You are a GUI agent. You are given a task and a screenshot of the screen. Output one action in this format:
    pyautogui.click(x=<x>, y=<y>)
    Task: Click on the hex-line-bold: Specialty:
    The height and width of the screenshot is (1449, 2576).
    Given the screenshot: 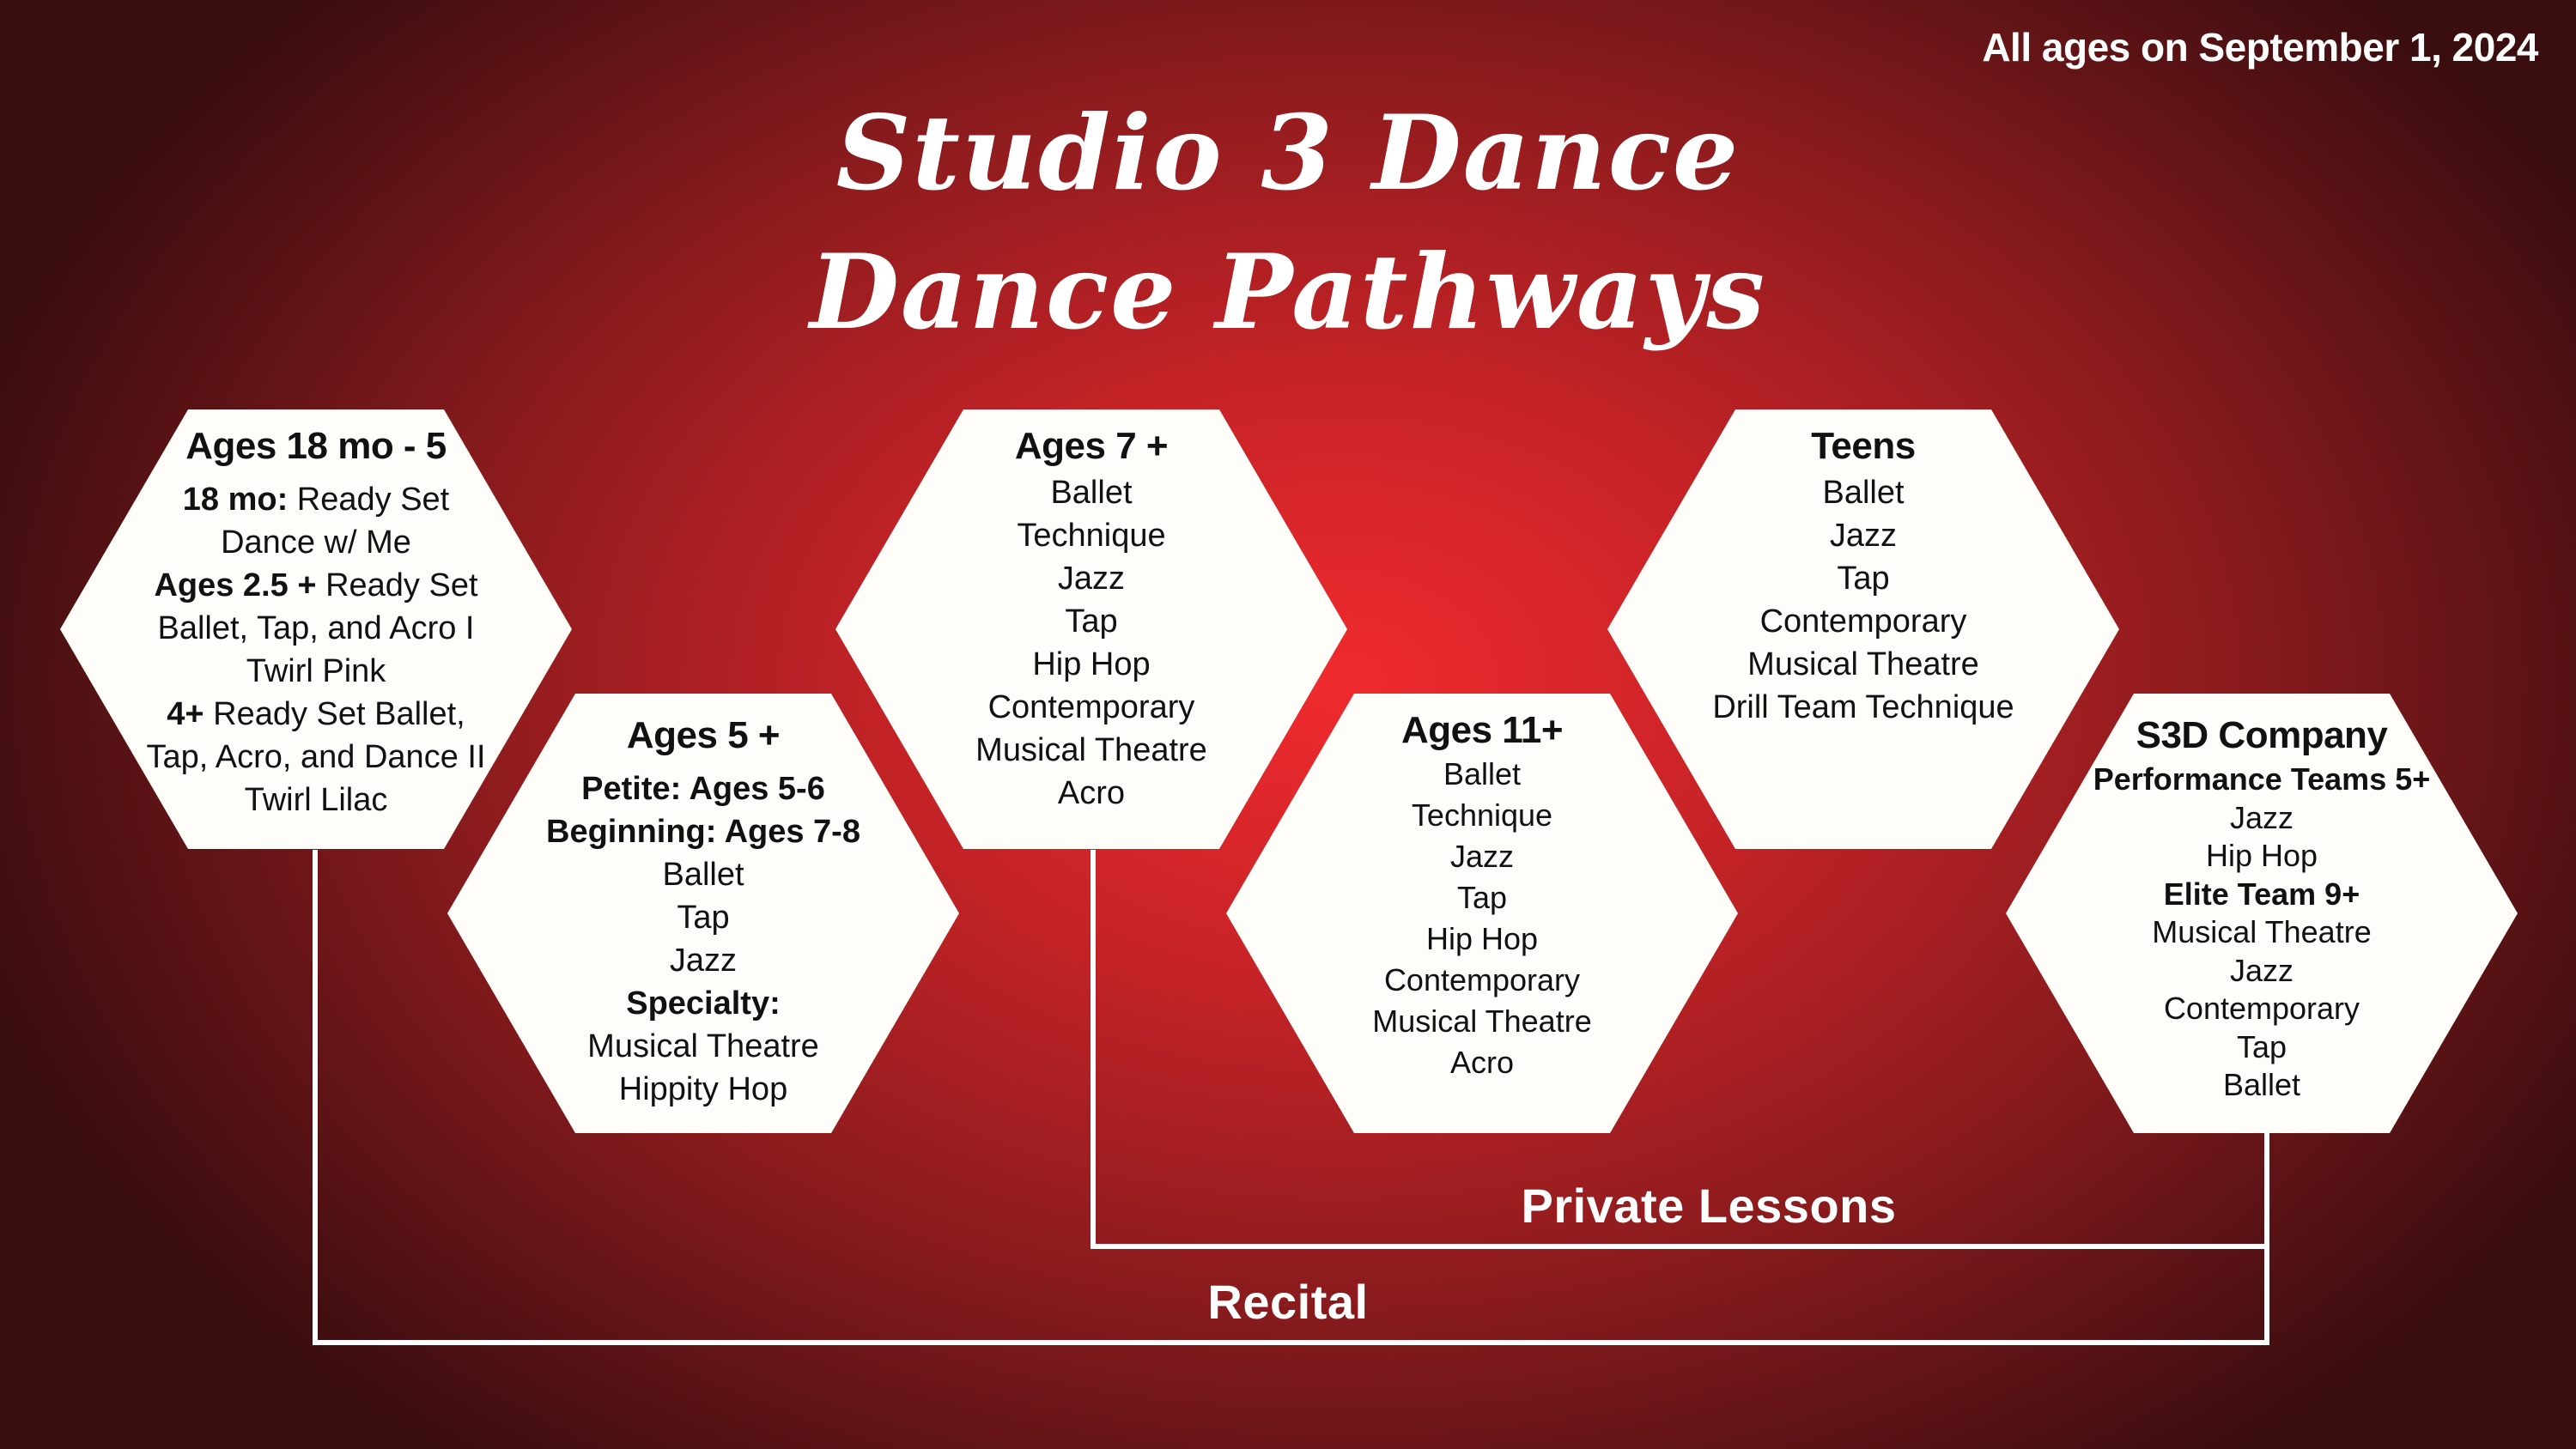 What is the action you would take?
    pyautogui.click(x=704, y=1004)
    